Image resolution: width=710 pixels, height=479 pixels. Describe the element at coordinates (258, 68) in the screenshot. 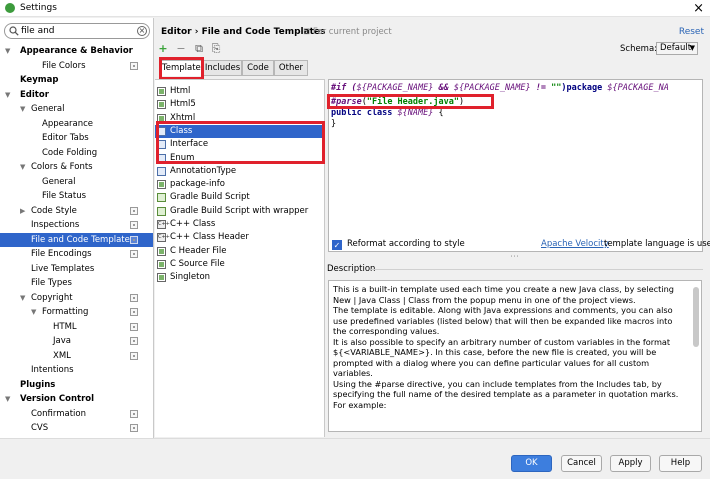

I see `tab-code: Code` at that location.